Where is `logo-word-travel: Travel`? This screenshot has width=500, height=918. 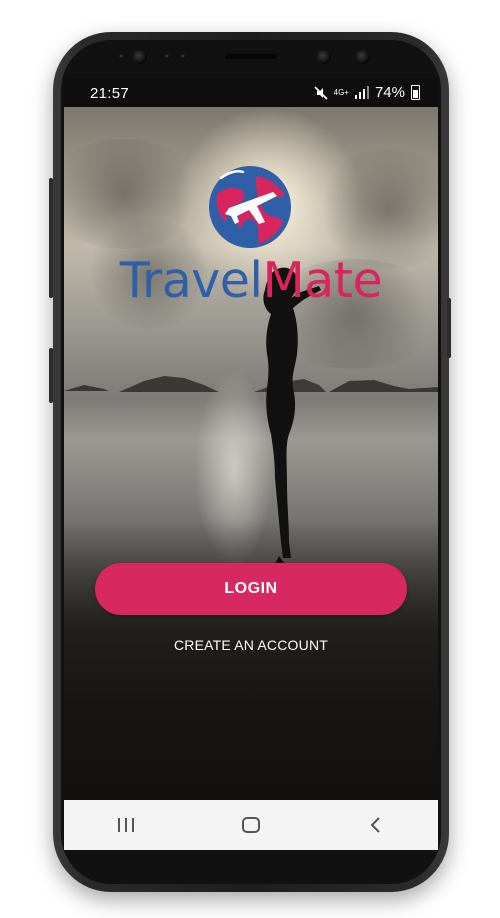 logo-word-travel: Travel is located at coordinates (191, 280).